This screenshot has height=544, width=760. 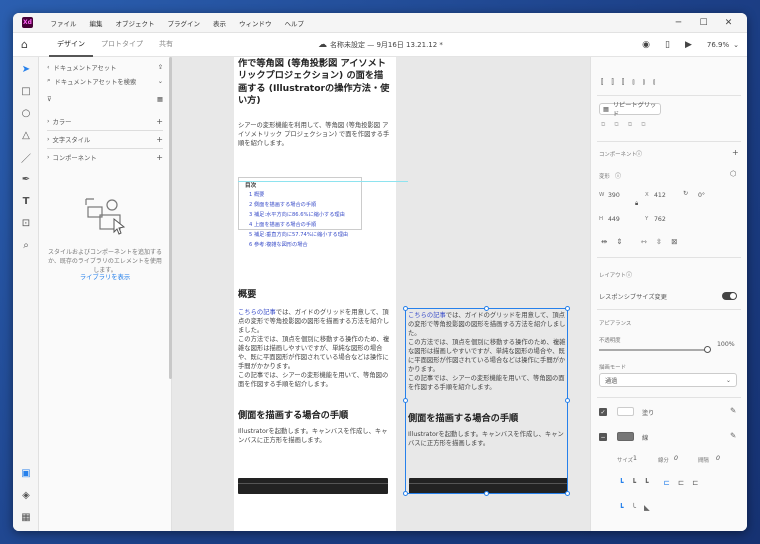 What do you see at coordinates (26, 245) in the screenshot?
I see `zoom-tool-icon: ⌕` at bounding box center [26, 245].